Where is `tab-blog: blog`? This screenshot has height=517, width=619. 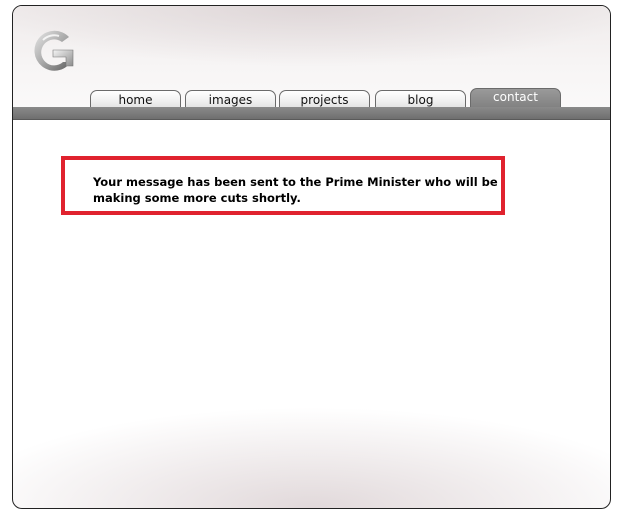 tab-blog: blog is located at coordinates (420, 99).